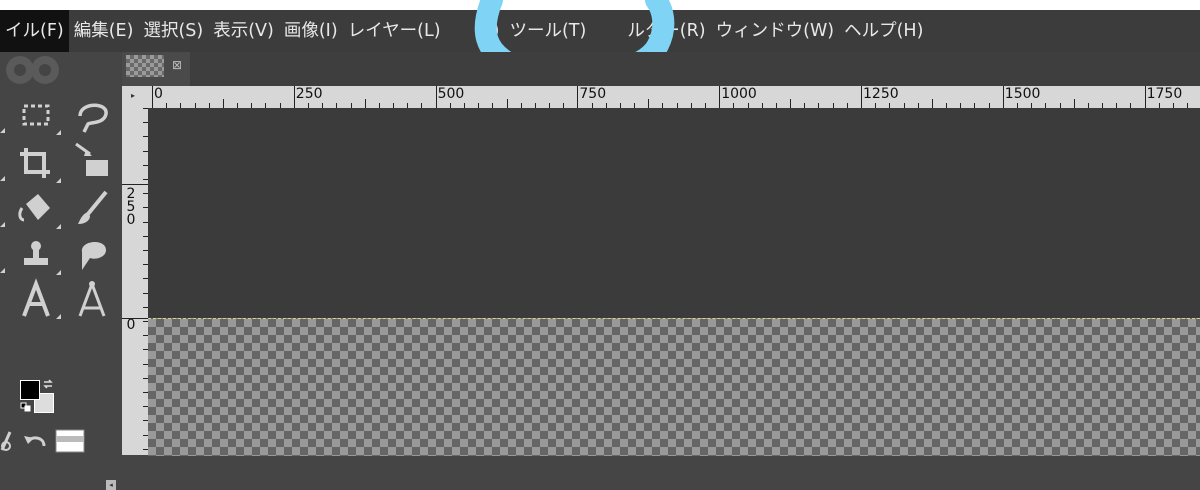  Describe the element at coordinates (674, 97) in the screenshot. I see `horizontal-ruler: 0 250 500 750 1000 1250 1500 1750` at that location.